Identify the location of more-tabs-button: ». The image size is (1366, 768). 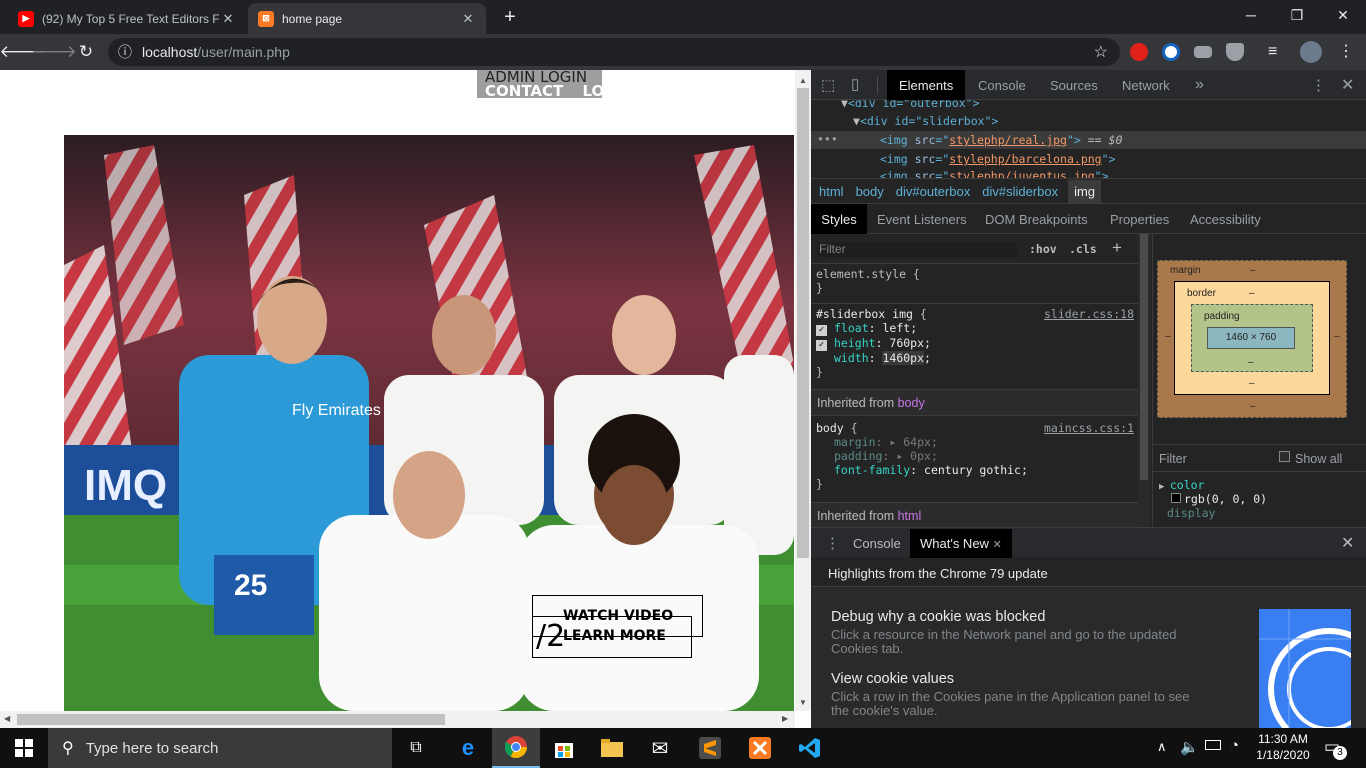
(1199, 85).